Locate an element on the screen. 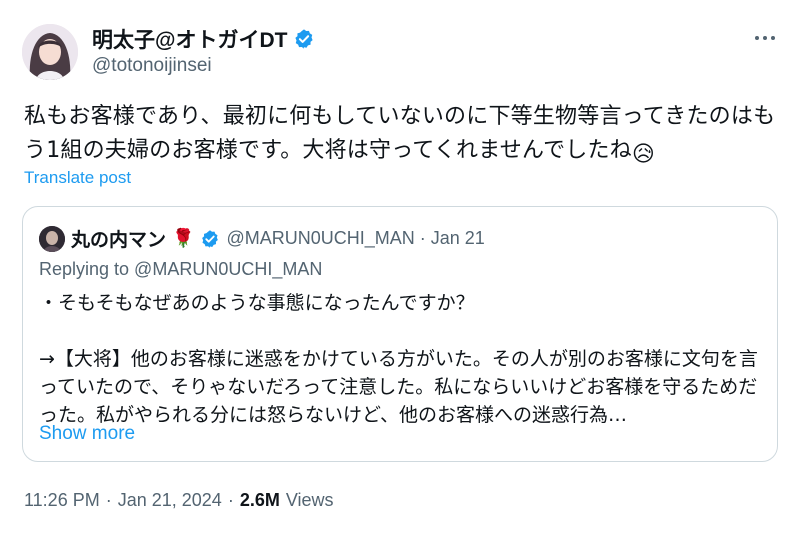 The image size is (800, 538). author-display-name: 明太子@オトガイDT is located at coordinates (189, 39).